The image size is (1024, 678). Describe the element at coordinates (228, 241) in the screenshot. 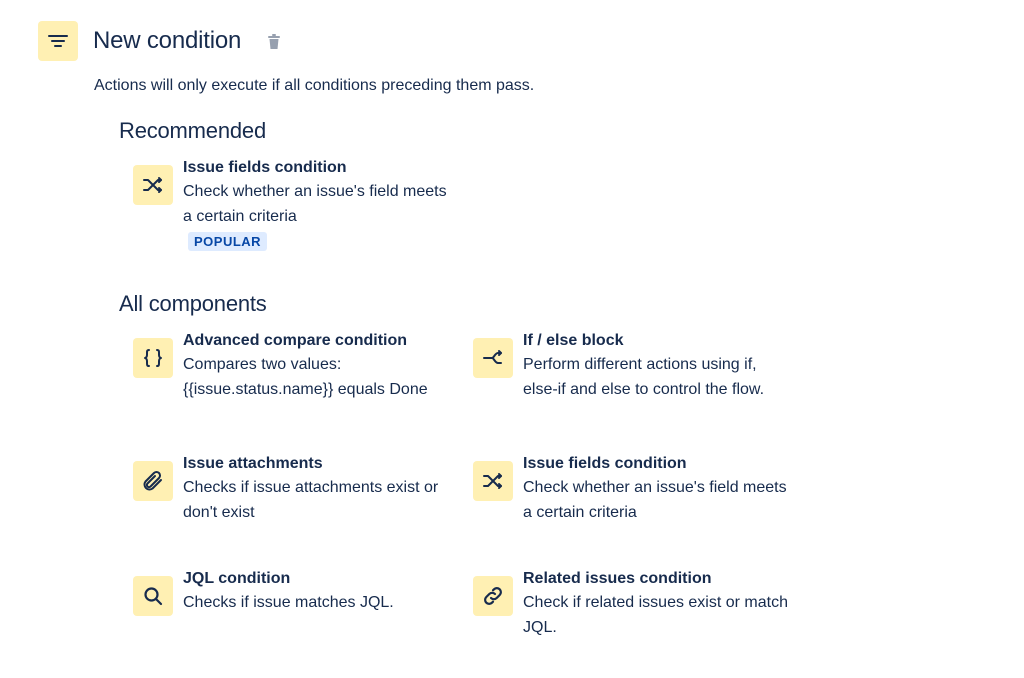

I see `popular-badge: POPULAR` at that location.